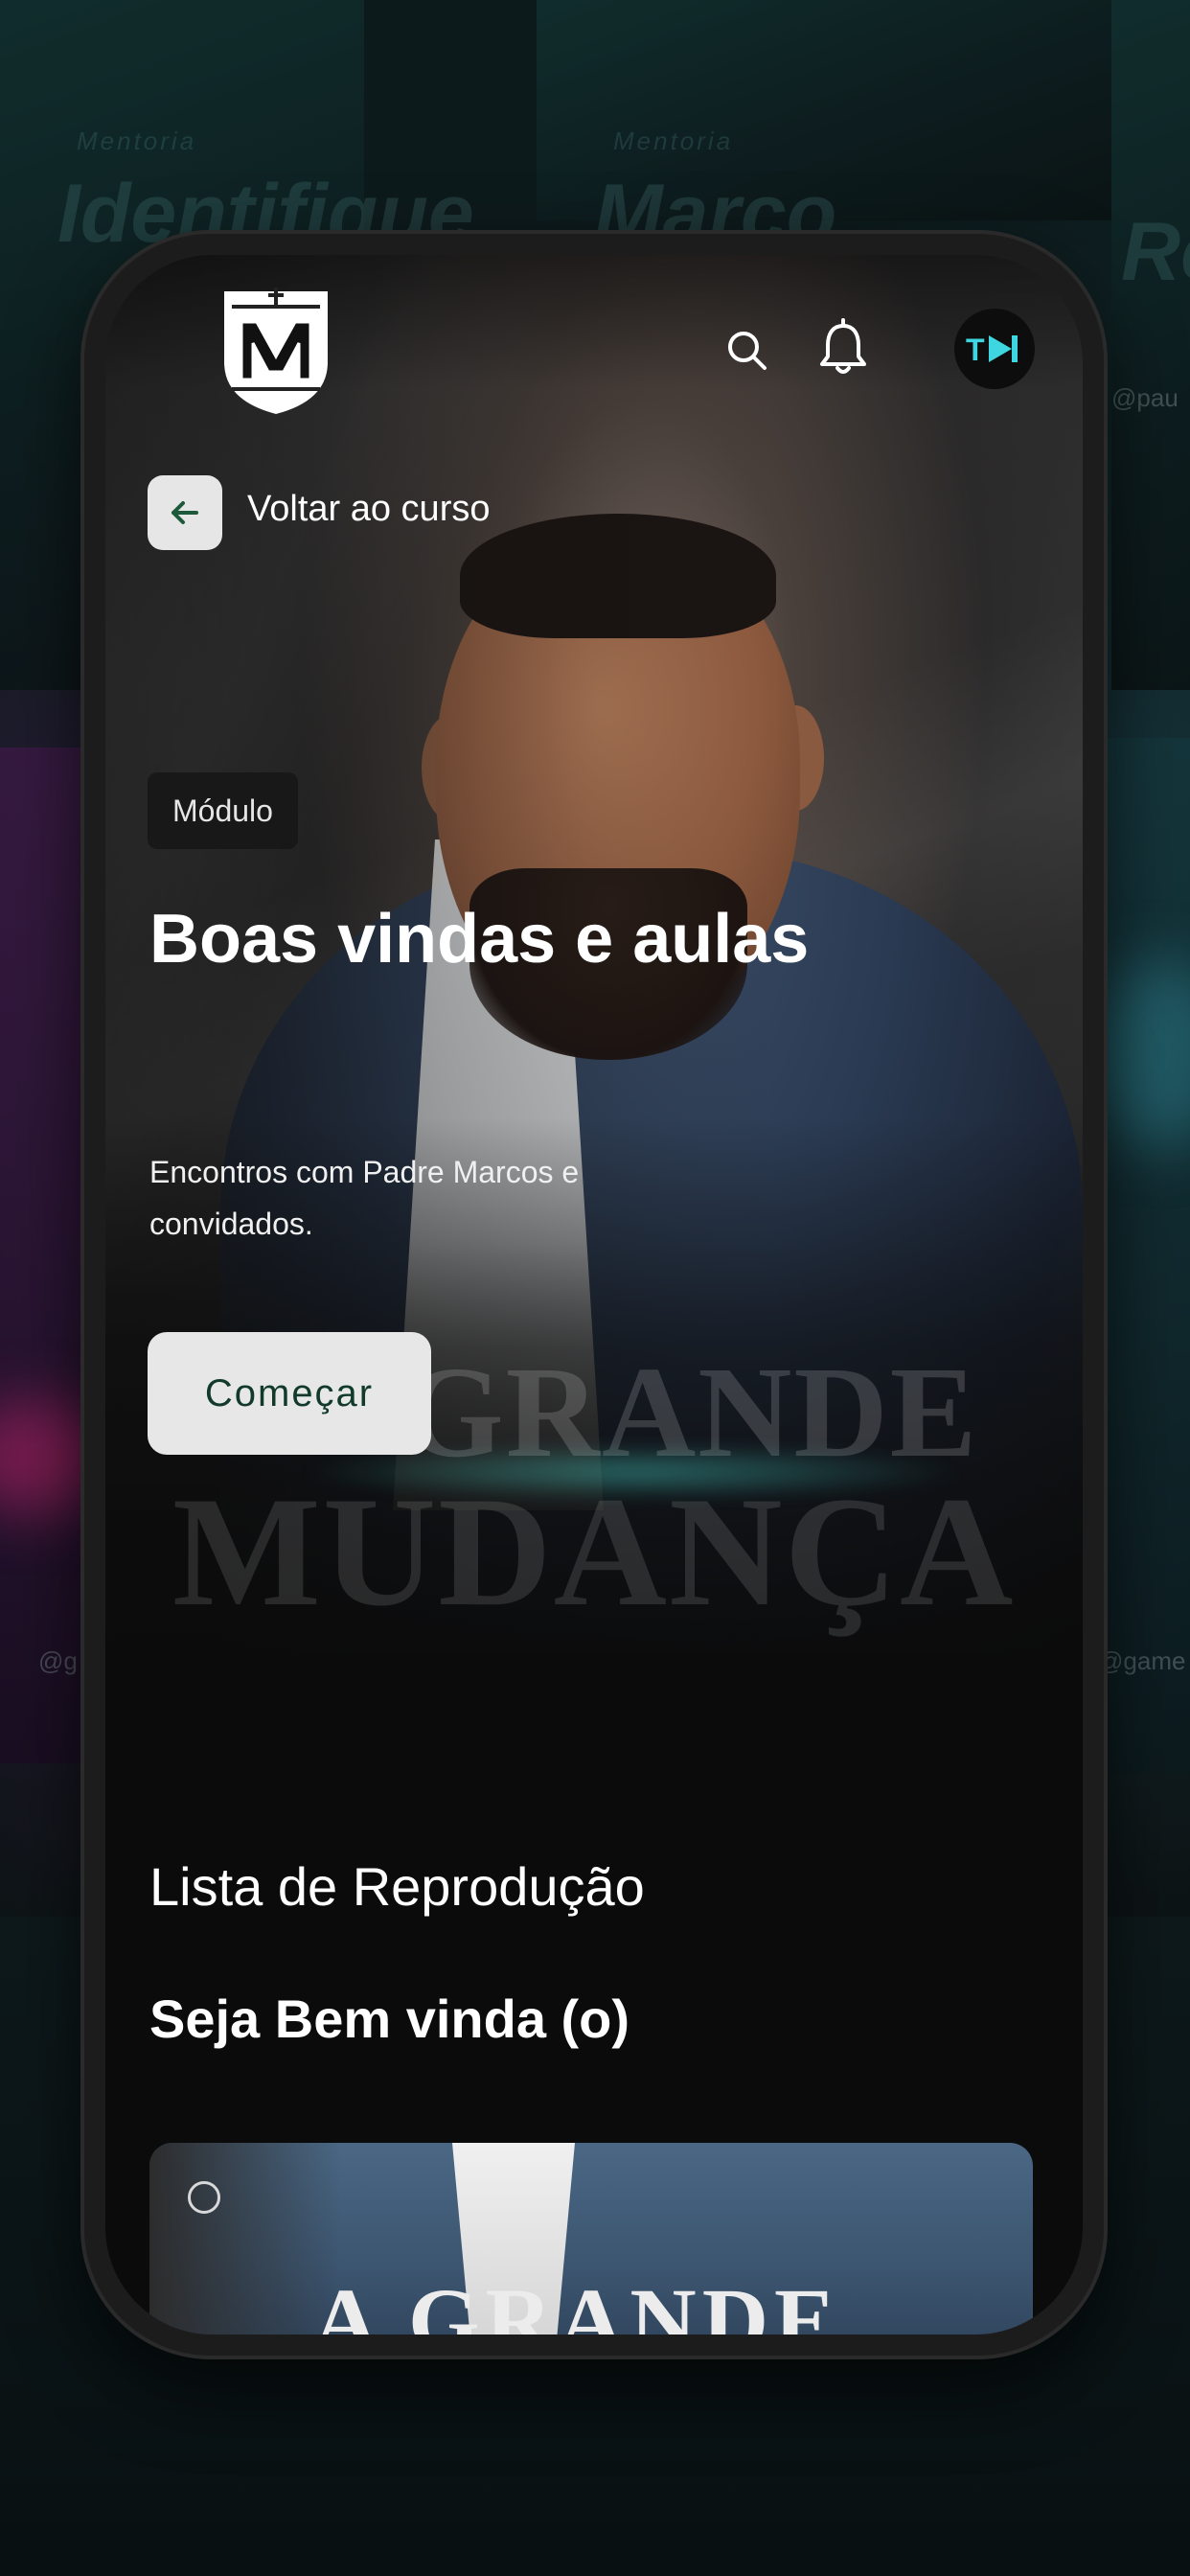 The height and width of the screenshot is (2576, 1190). I want to click on back-label: Voltar ao curso, so click(369, 510).